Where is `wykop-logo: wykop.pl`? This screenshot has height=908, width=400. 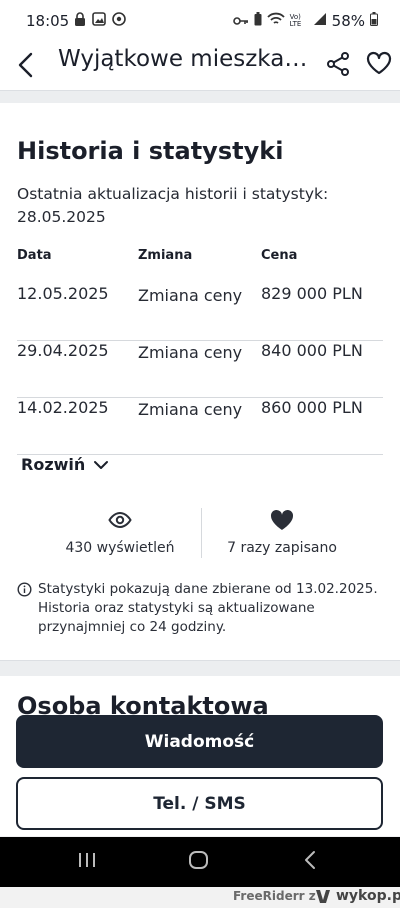 wykop-logo: wykop.pl is located at coordinates (357, 896).